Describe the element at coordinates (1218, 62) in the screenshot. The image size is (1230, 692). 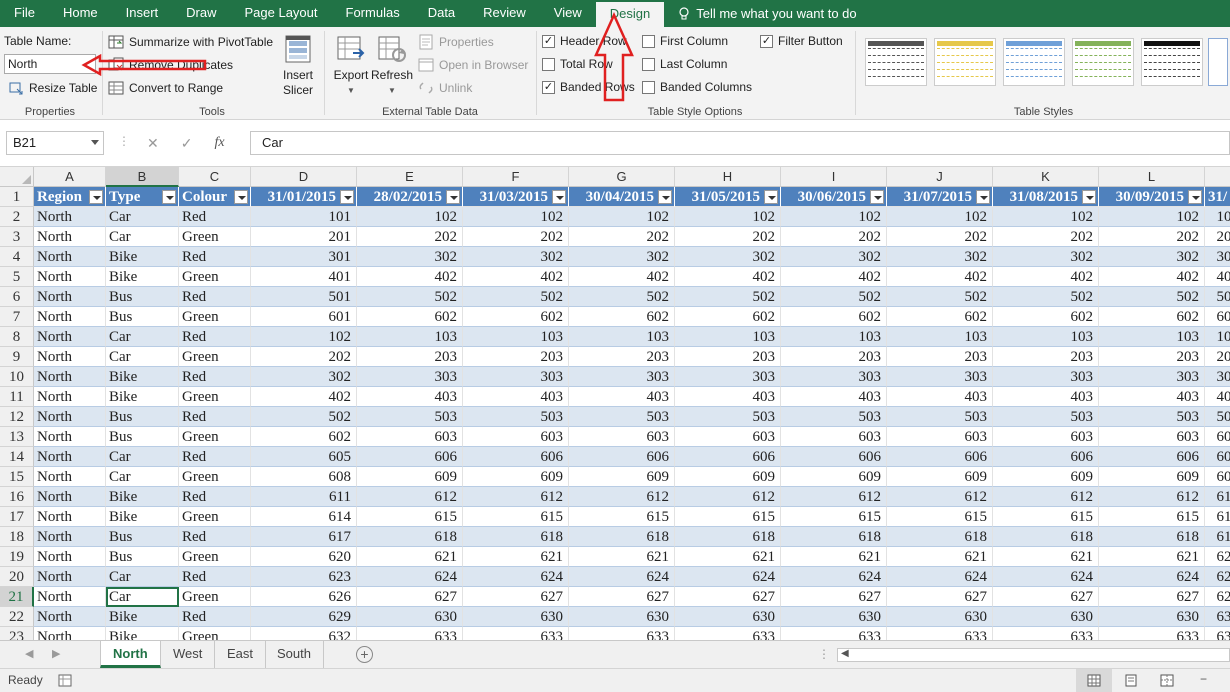
I see `more-styles-icon` at that location.